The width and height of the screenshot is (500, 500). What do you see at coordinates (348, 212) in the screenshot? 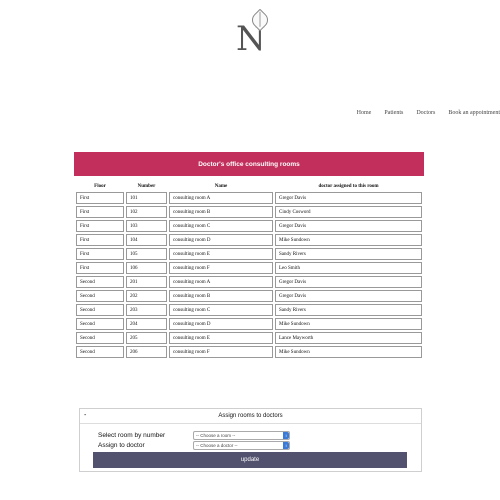
I see `cell-doctor: Cindy Cosword` at bounding box center [348, 212].